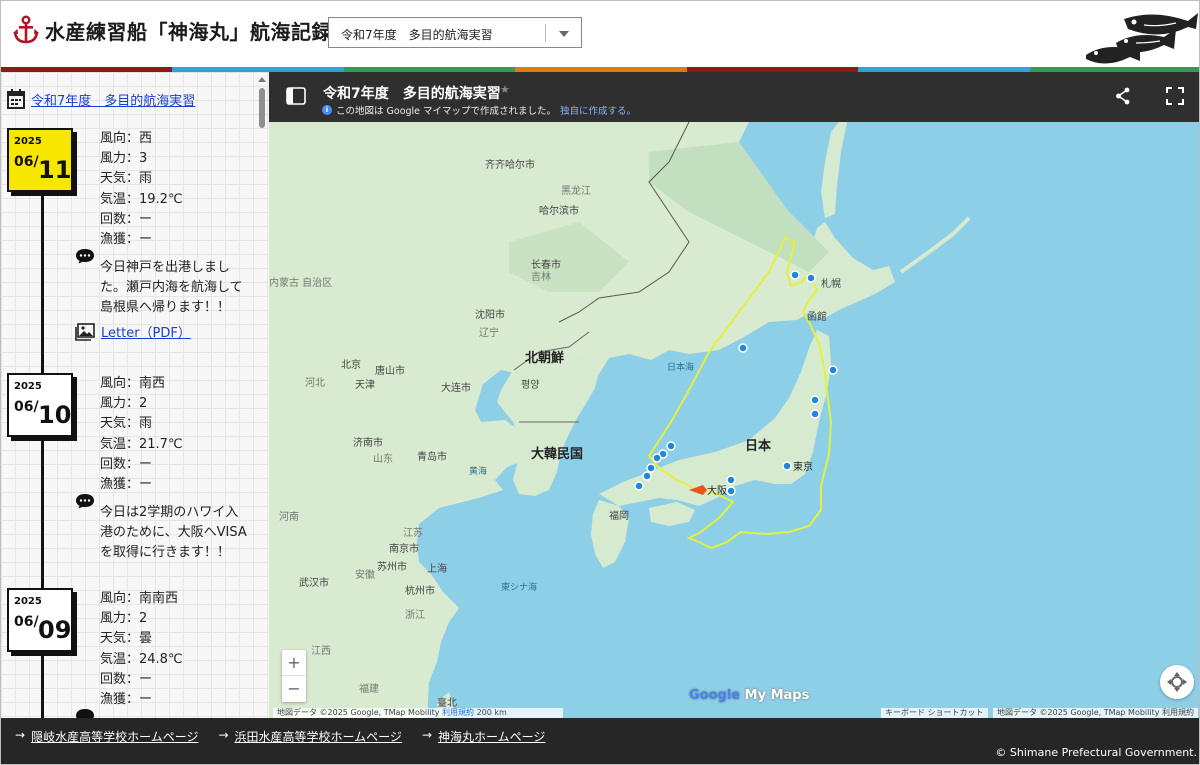  I want to click on sidebar-title: 令和7年度 多目的航海実習, so click(101, 99).